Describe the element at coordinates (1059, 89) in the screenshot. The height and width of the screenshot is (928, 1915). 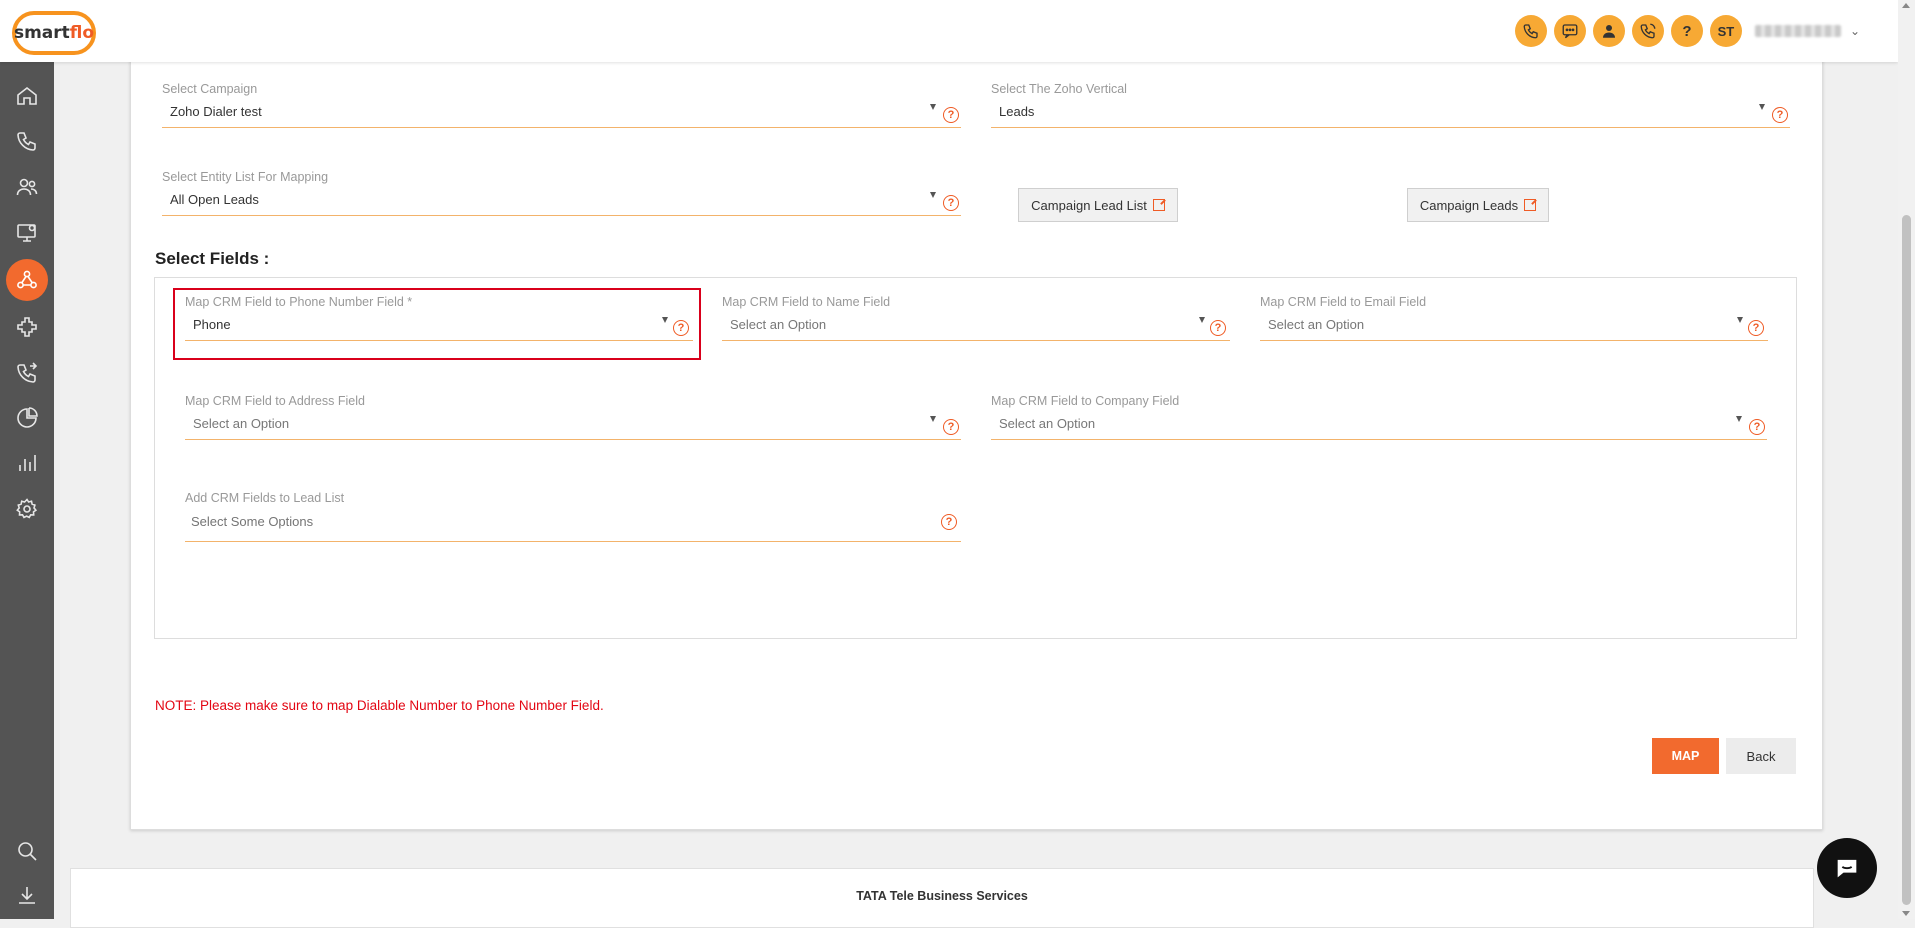
I see `vertical-label: Select The Zoho Vertical` at that location.